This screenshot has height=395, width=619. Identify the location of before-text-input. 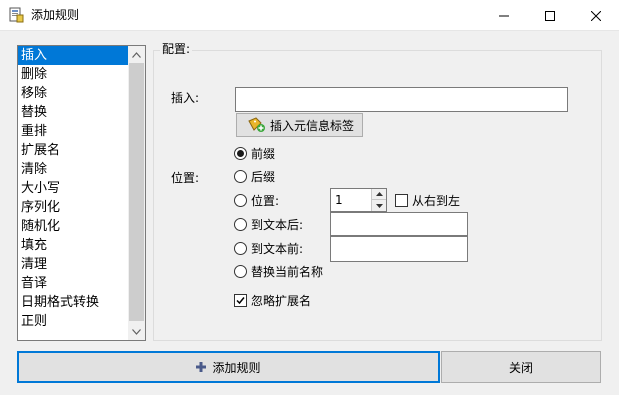
(399, 249).